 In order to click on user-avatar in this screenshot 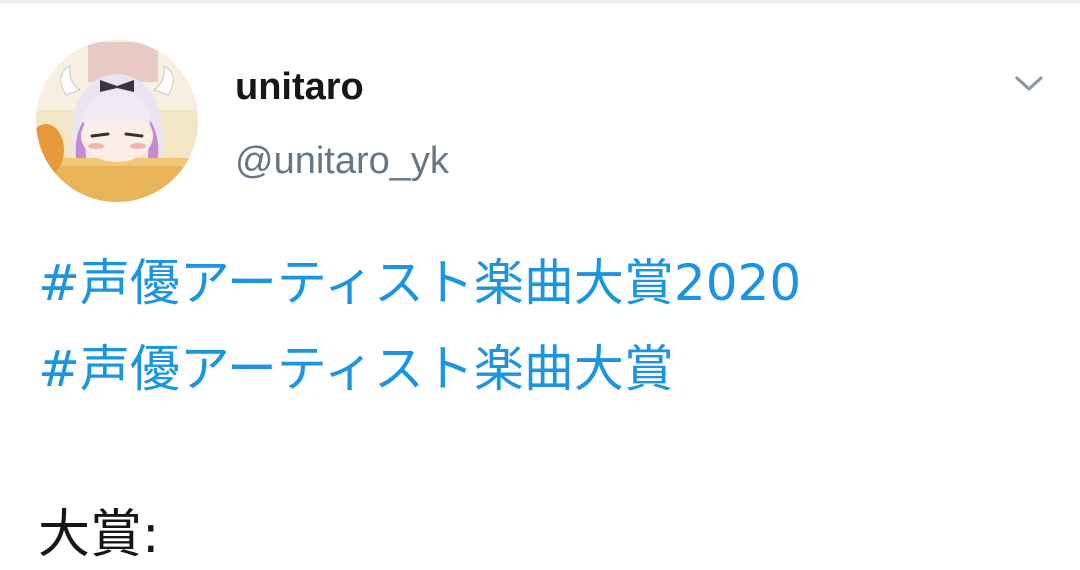, I will do `click(117, 121)`.